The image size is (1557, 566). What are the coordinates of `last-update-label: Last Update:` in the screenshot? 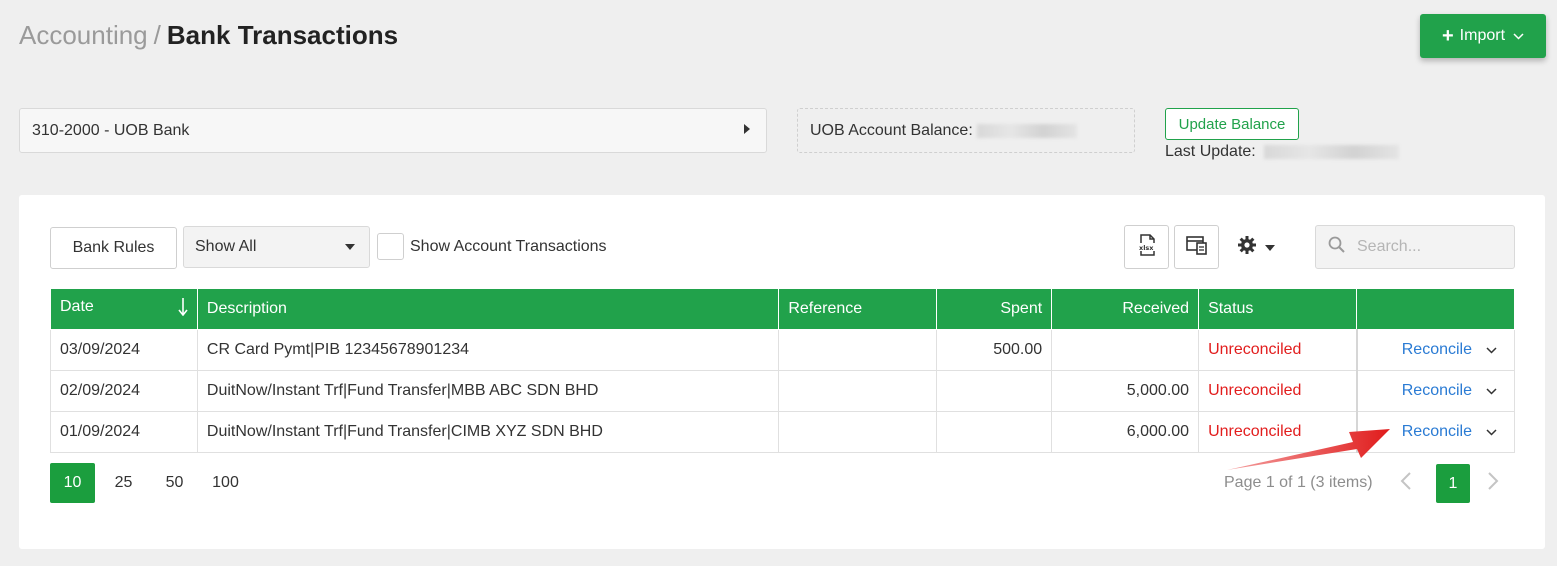 It's located at (1210, 151).